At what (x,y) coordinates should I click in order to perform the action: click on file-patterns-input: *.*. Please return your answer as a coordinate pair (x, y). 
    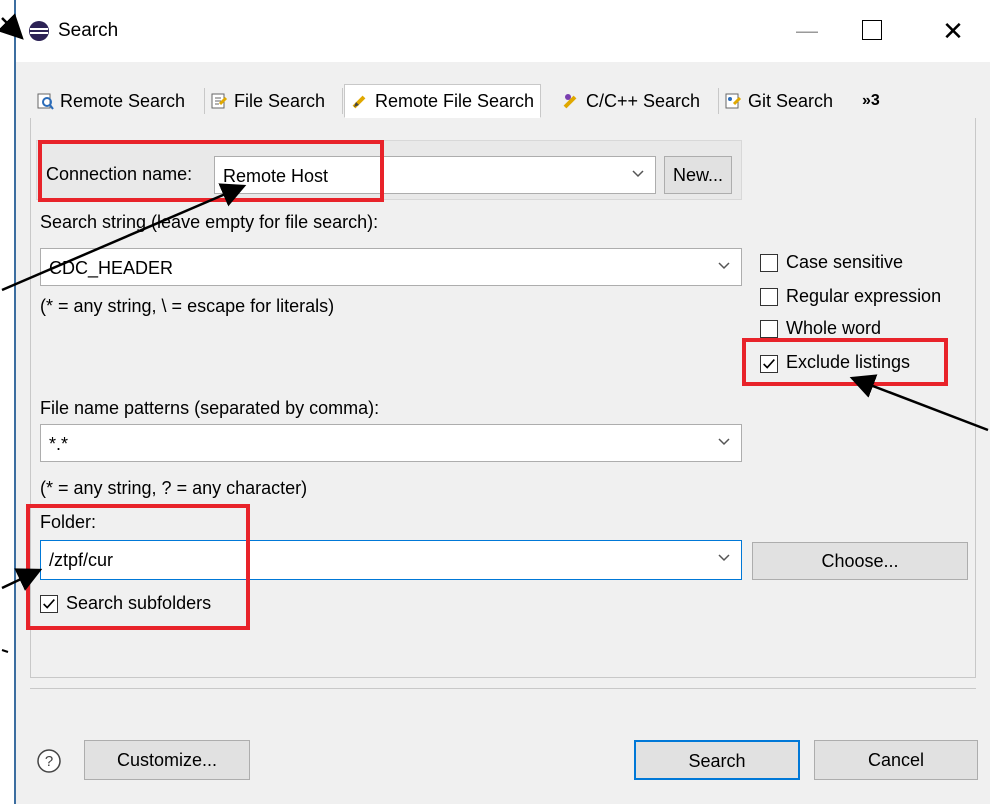
    Looking at the image, I should click on (391, 443).